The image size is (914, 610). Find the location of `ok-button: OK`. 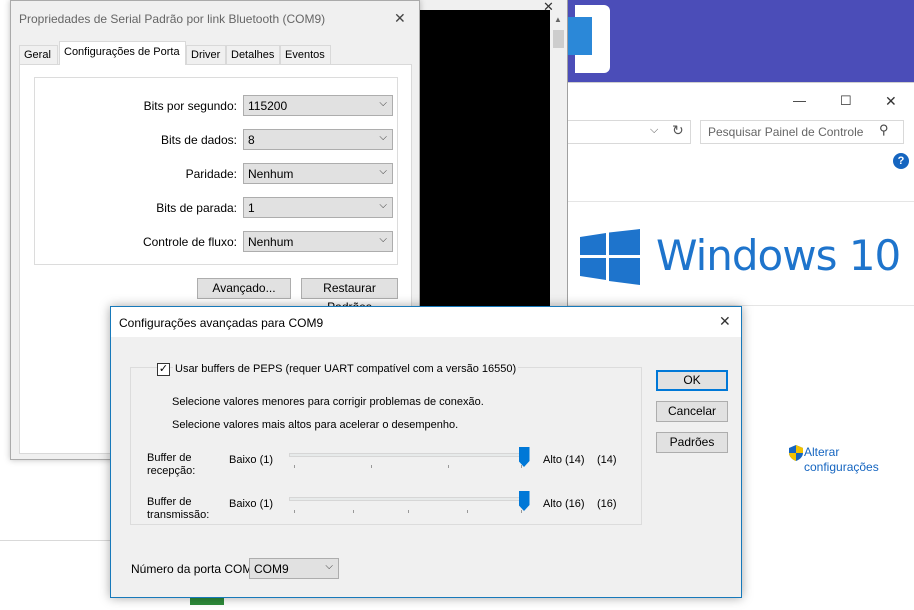

ok-button: OK is located at coordinates (692, 380).